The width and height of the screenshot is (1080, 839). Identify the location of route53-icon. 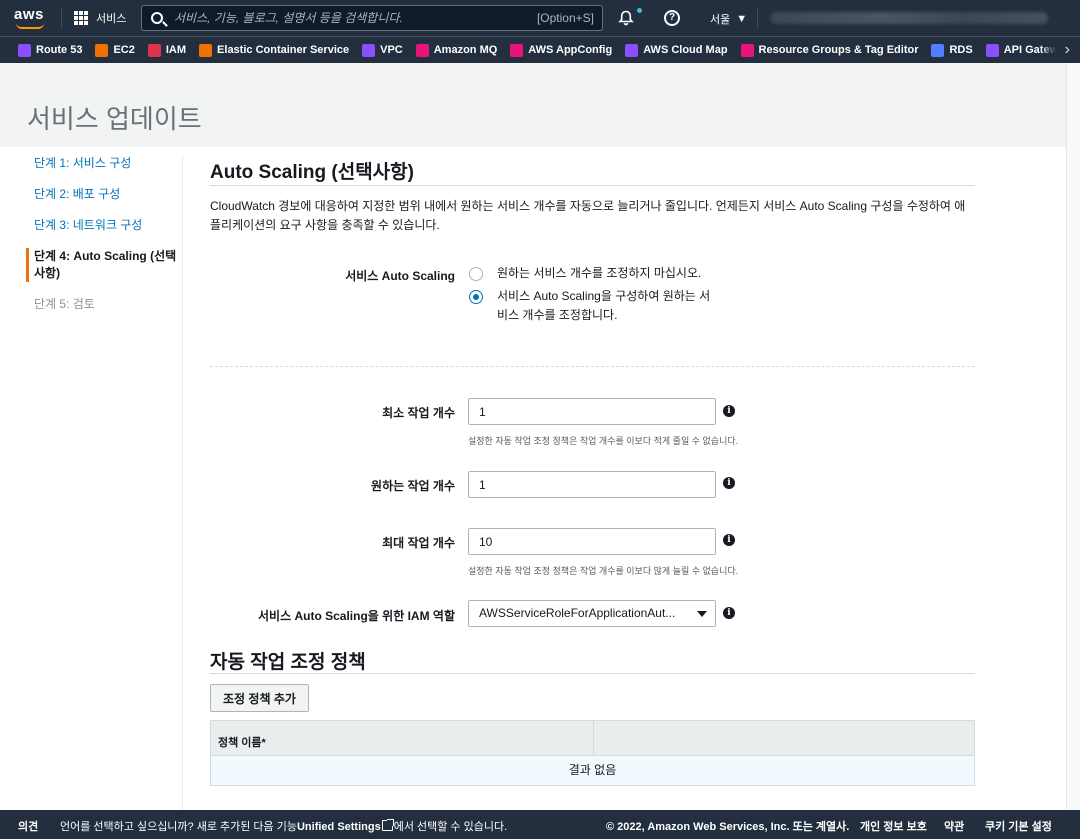
(24, 50).